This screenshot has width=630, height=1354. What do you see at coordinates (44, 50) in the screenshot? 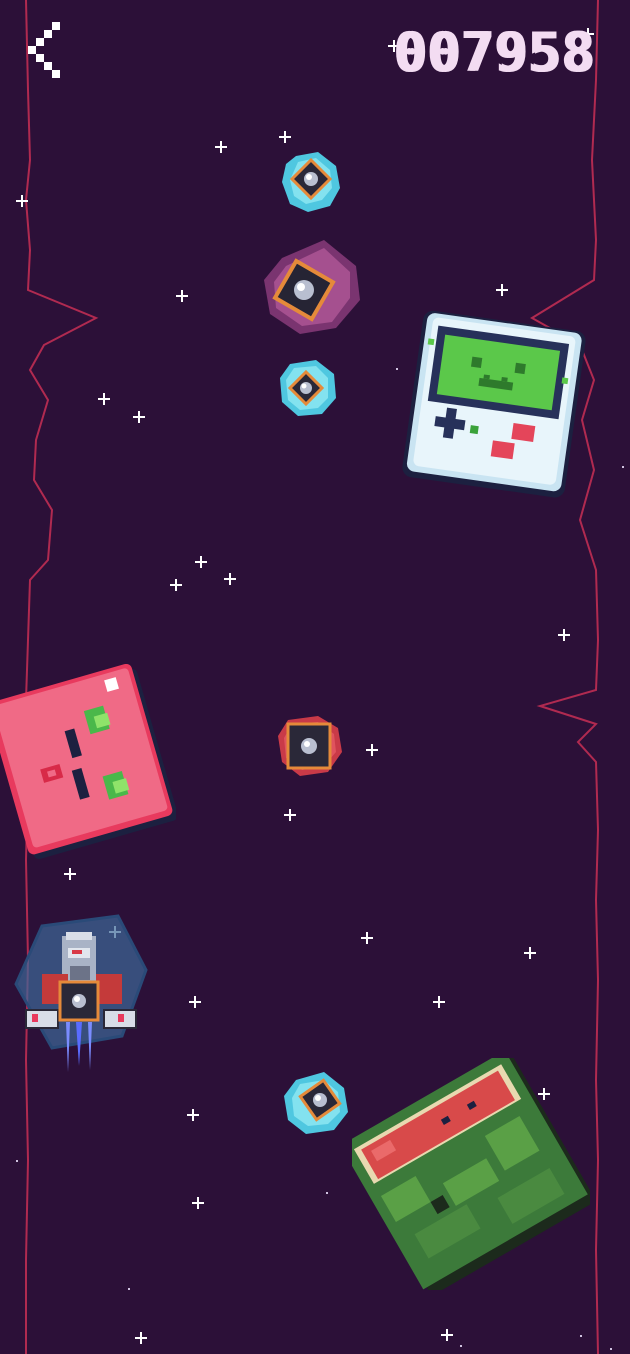
I see `chevron-left-icon` at bounding box center [44, 50].